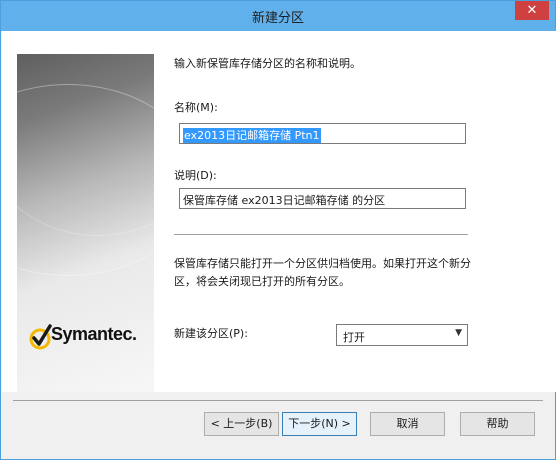 Image resolution: width=558 pixels, height=462 pixels. I want to click on logo-text: Symantec., so click(94, 334).